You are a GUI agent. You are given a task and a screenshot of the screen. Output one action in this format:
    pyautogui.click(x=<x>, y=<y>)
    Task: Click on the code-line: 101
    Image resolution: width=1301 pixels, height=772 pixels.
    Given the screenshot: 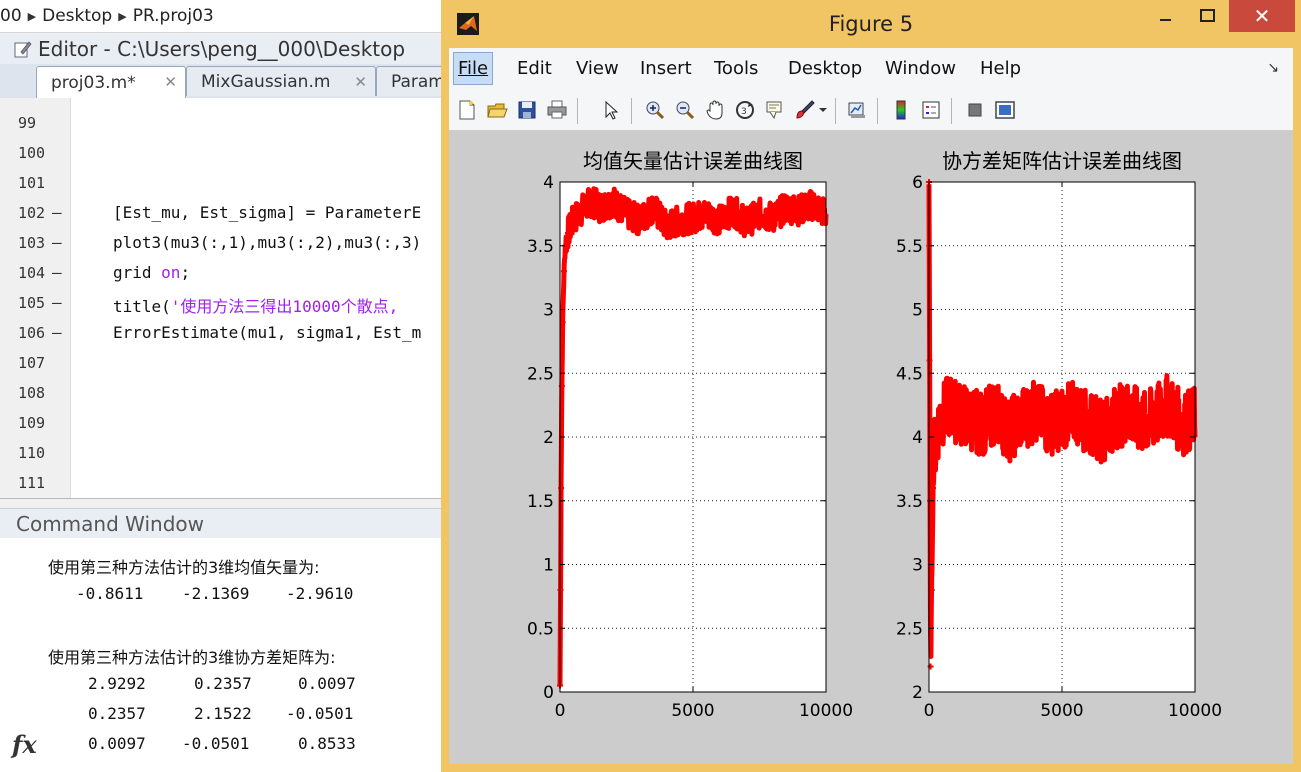 What is the action you would take?
    pyautogui.click(x=225, y=183)
    